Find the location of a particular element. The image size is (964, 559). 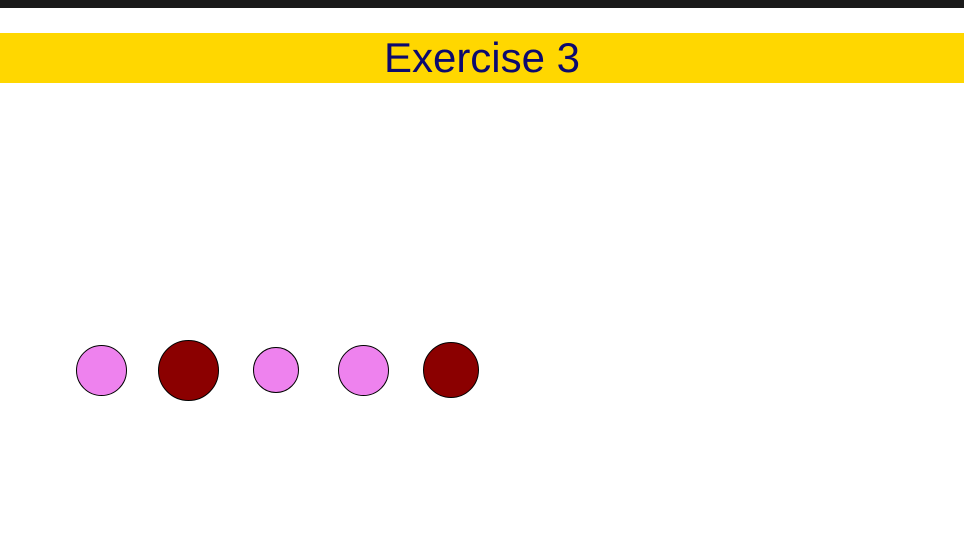

page-title: Exercise 3 is located at coordinates (482, 57).